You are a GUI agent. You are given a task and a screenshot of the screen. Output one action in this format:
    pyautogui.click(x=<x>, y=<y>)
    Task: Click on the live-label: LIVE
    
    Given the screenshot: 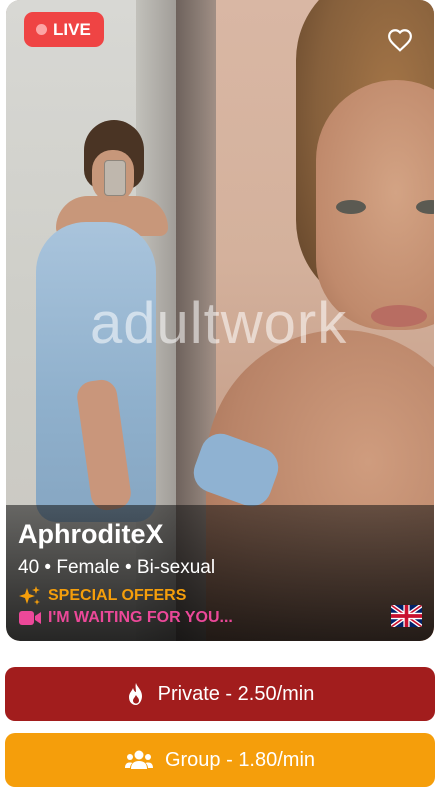 What is the action you would take?
    pyautogui.click(x=72, y=29)
    